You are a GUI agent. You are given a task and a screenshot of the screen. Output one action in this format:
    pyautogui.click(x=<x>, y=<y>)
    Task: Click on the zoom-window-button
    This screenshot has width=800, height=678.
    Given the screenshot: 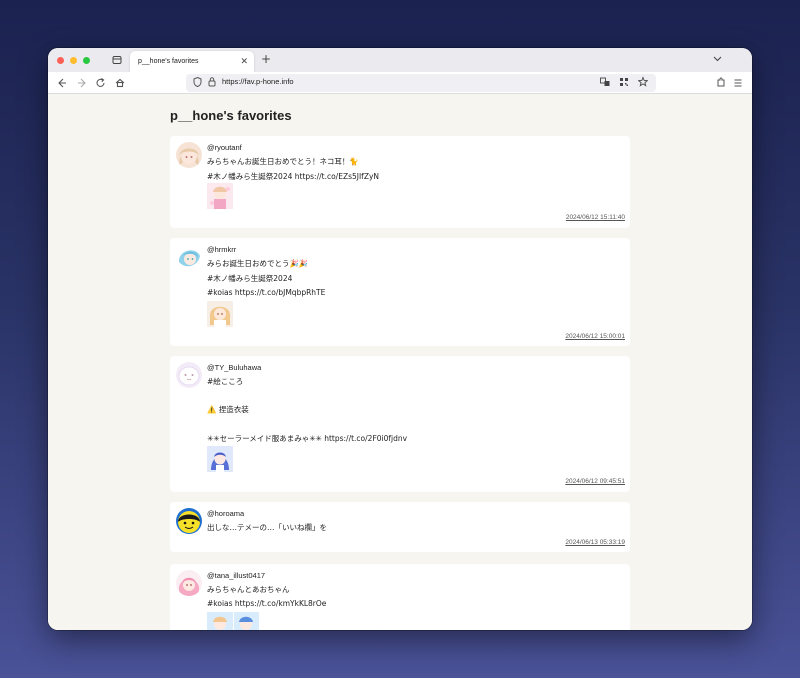 What is the action you would take?
    pyautogui.click(x=86, y=60)
    